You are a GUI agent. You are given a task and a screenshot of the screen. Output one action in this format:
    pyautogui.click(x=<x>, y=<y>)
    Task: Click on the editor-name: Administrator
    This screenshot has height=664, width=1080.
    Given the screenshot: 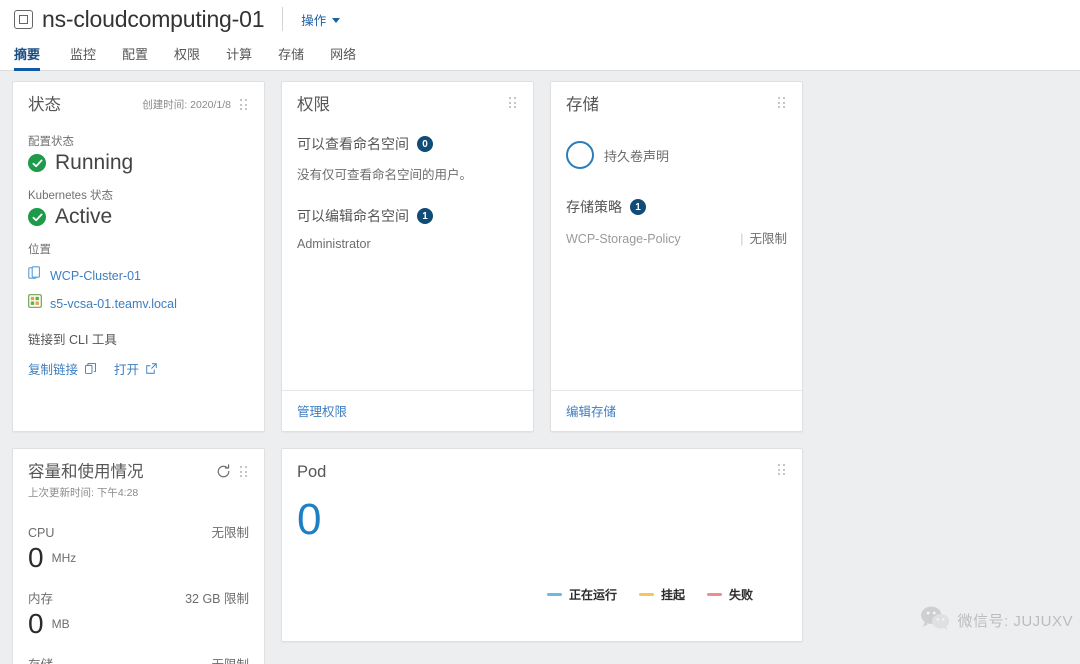 What is the action you would take?
    pyautogui.click(x=334, y=244)
    